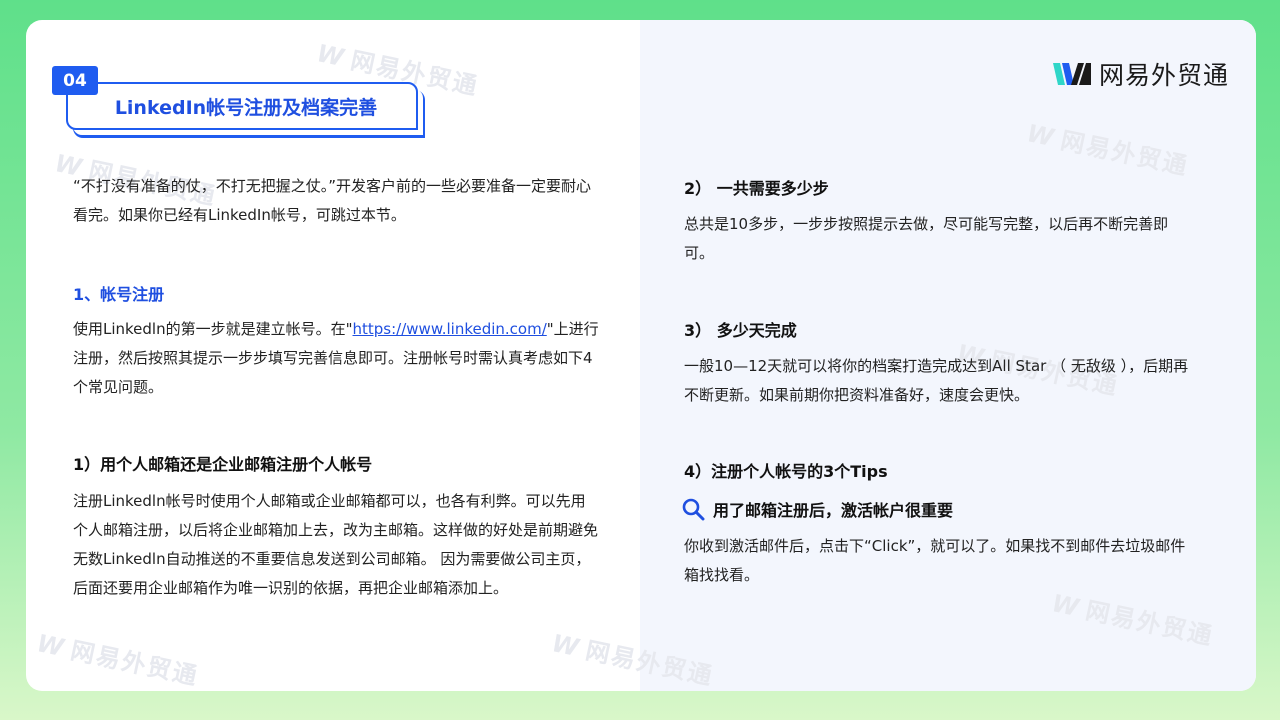 Image resolution: width=1280 pixels, height=720 pixels. What do you see at coordinates (246, 107) in the screenshot?
I see `section-title: LinkedIn帐号注册及档案完善` at bounding box center [246, 107].